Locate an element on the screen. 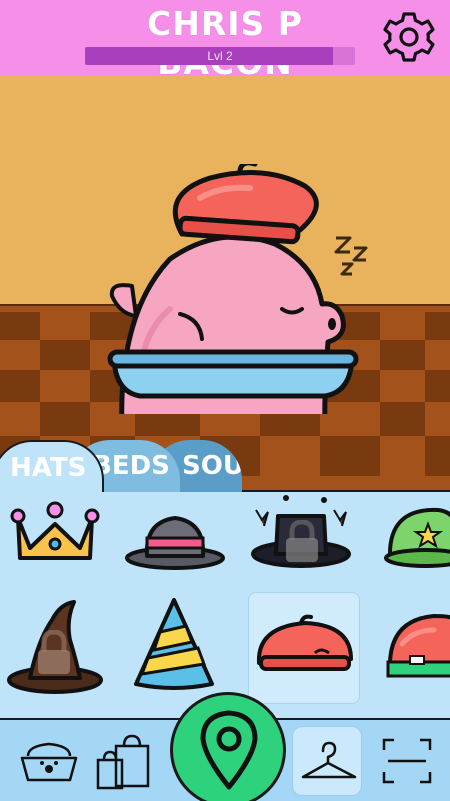 Image resolution: width=450 pixels, height=801 pixels. item-bowler-hat is located at coordinates (175, 555).